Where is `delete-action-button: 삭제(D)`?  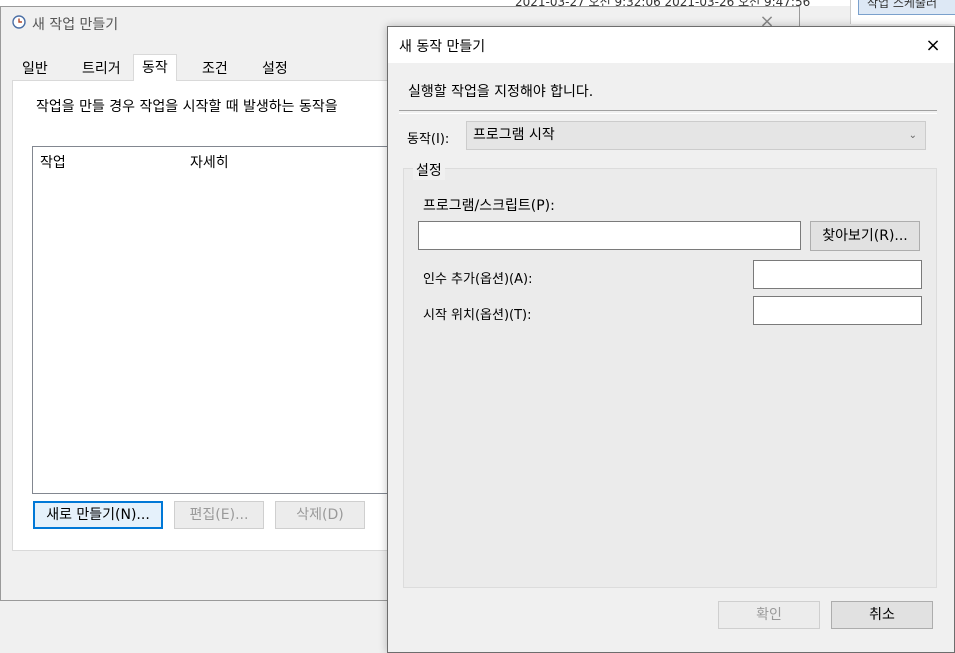
delete-action-button: 삭제(D) is located at coordinates (320, 515).